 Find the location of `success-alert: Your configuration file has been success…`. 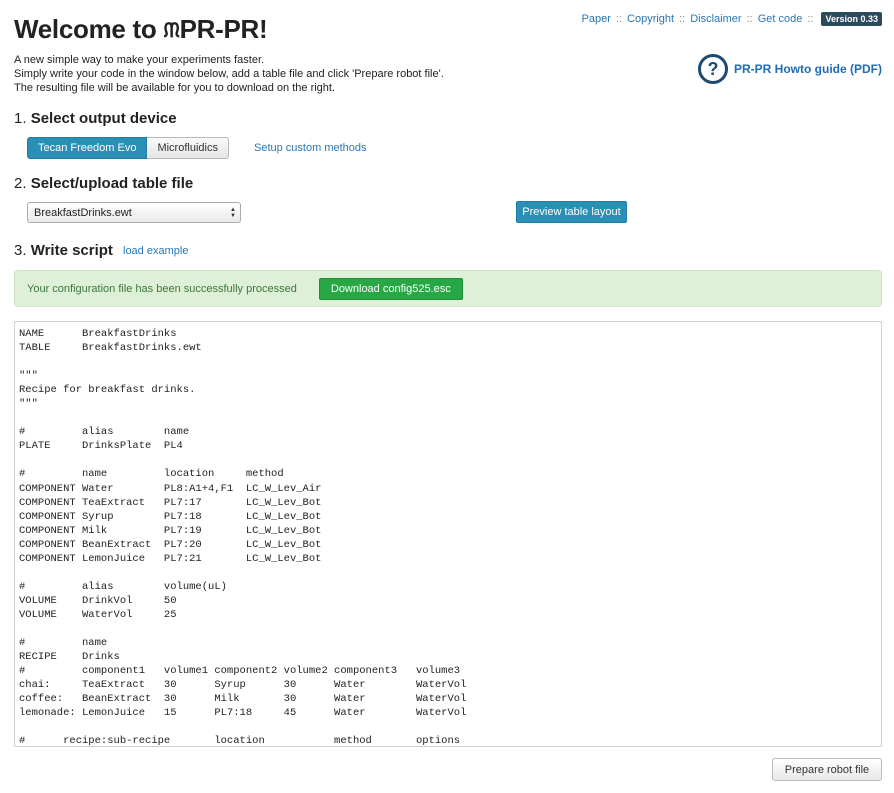

success-alert: Your configuration file has been success… is located at coordinates (448, 288).